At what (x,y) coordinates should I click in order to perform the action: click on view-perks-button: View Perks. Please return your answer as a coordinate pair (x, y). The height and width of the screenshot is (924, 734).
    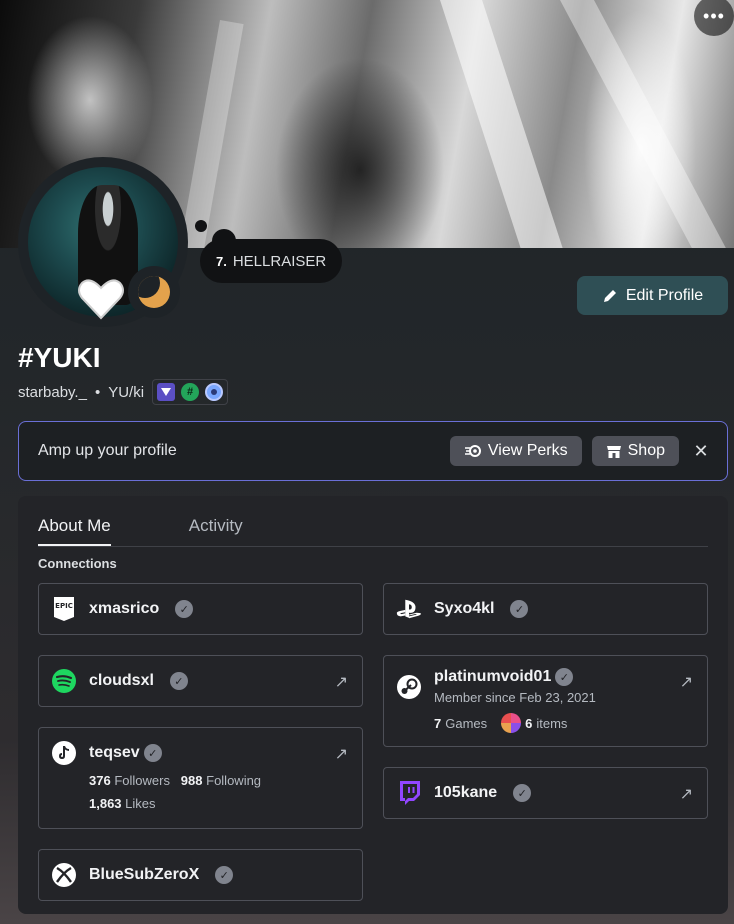
    Looking at the image, I should click on (515, 451).